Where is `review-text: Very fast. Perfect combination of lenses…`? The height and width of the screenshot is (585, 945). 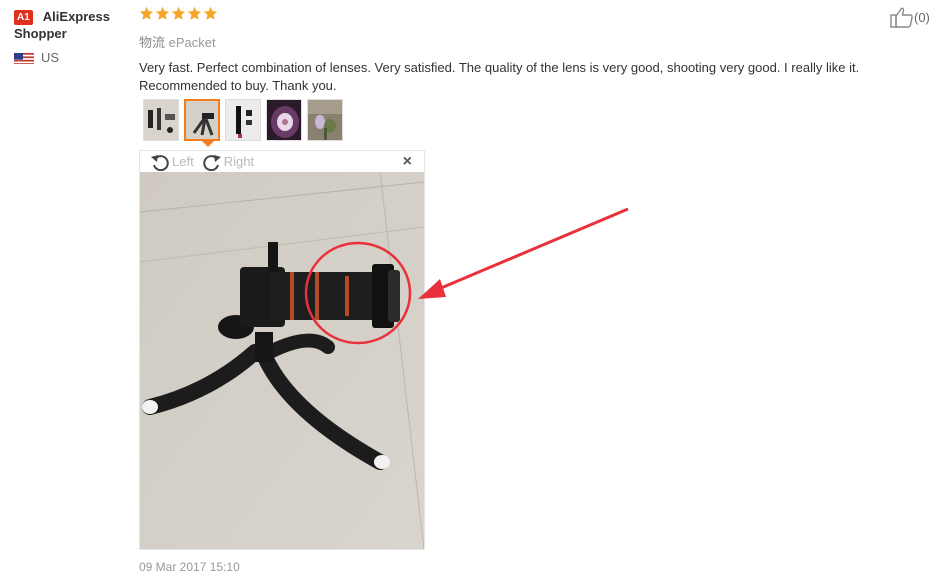
review-text: Very fast. Perfect combination of lenses… is located at coordinates (499, 76).